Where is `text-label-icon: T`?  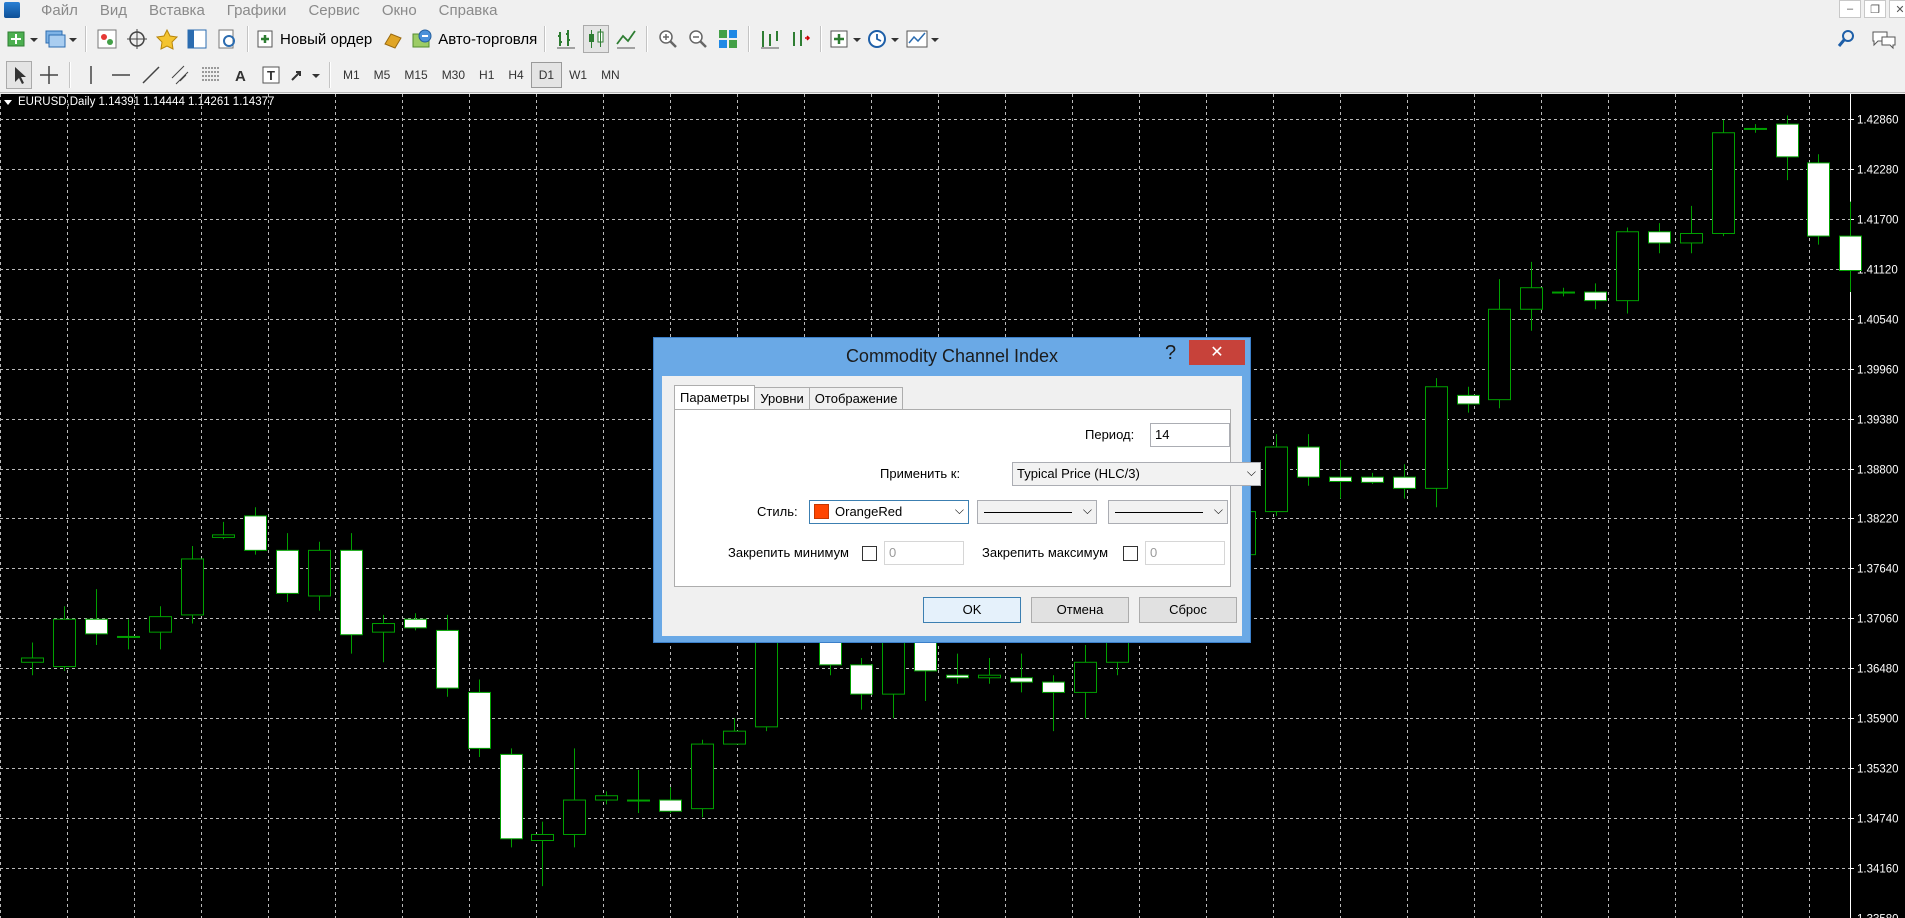 text-label-icon: T is located at coordinates (271, 75).